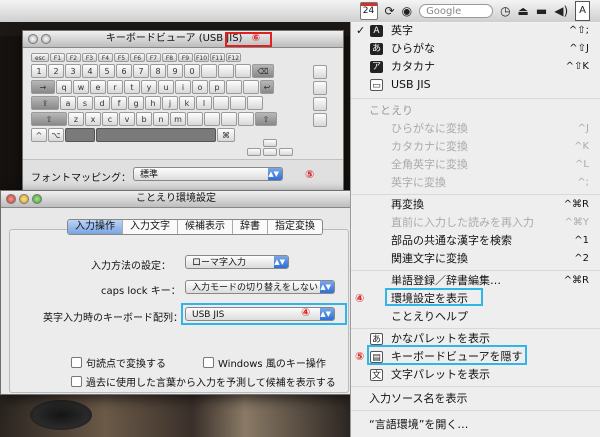  What do you see at coordinates (170, 103) in the screenshot?
I see `key-j: j` at bounding box center [170, 103].